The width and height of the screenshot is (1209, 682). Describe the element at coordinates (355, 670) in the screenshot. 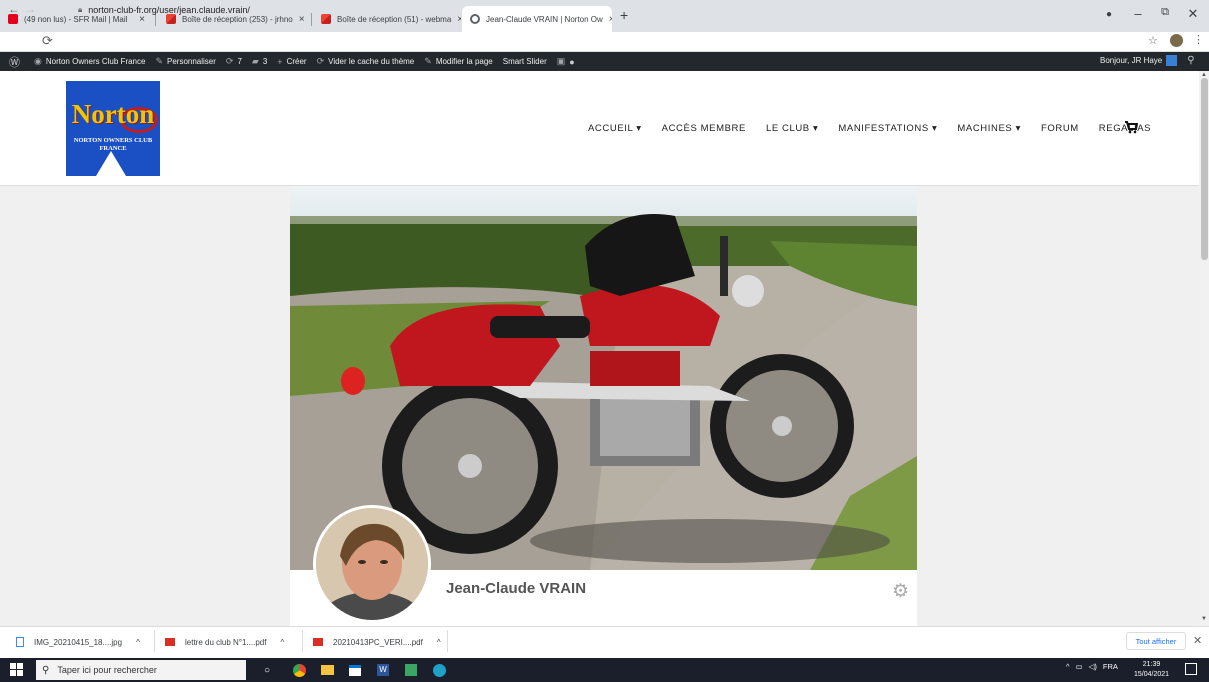

I see `store-icon` at that location.